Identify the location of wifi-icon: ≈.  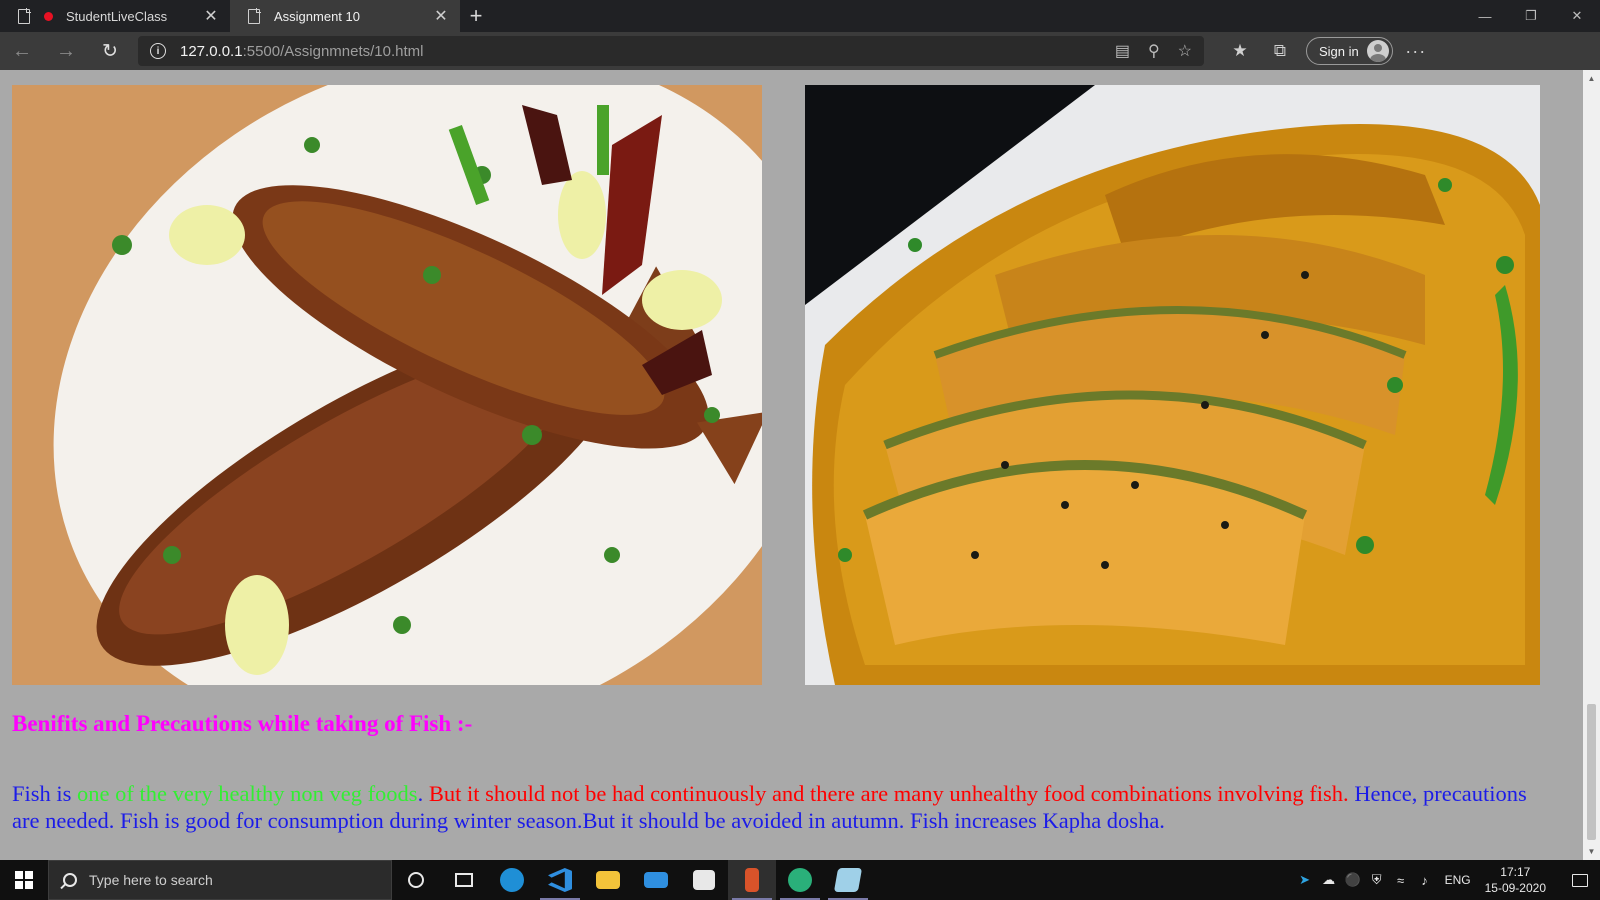
(1401, 880).